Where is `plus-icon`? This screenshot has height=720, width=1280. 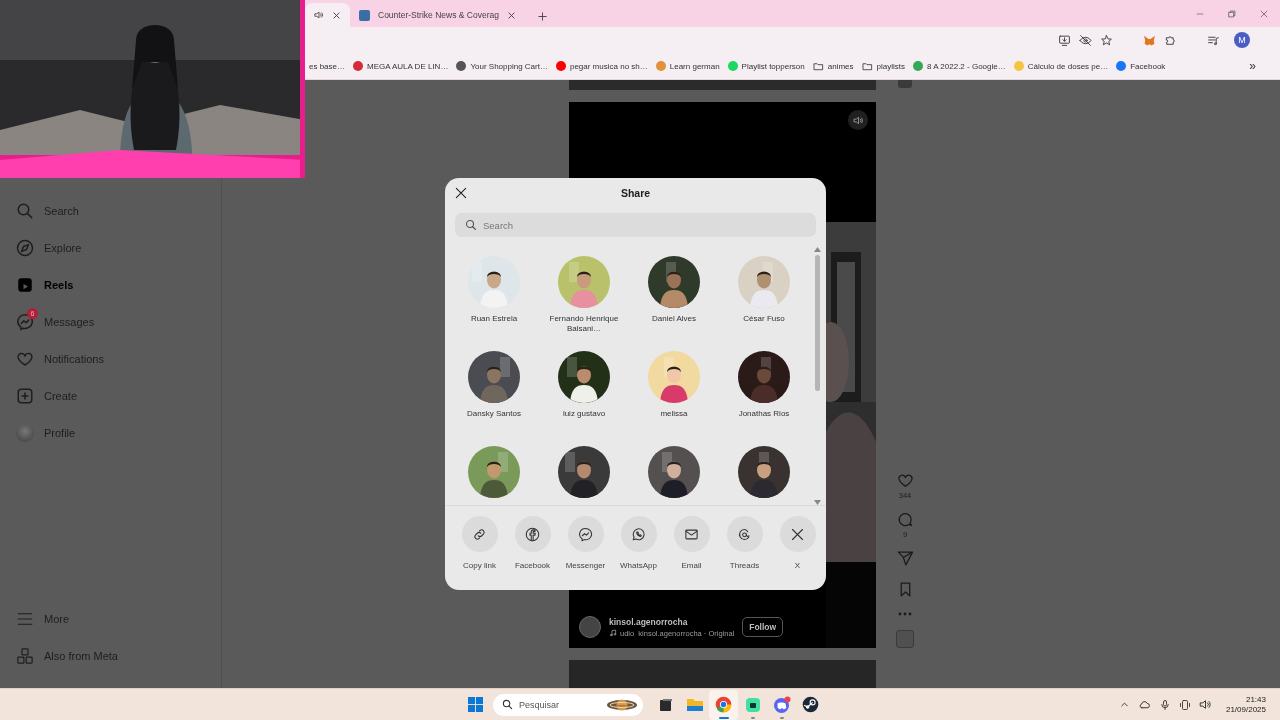
plus-icon is located at coordinates (542, 16).